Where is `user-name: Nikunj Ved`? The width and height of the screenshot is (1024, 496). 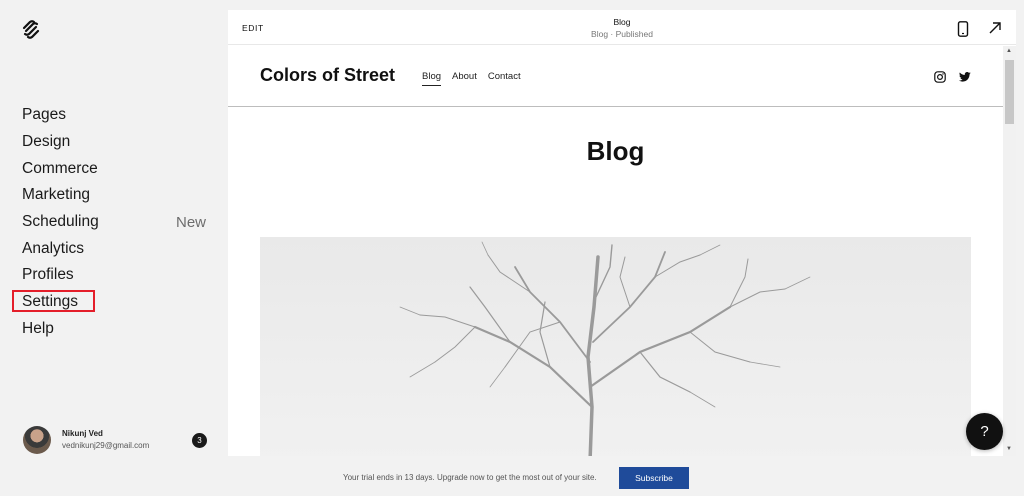 user-name: Nikunj Ved is located at coordinates (82, 433).